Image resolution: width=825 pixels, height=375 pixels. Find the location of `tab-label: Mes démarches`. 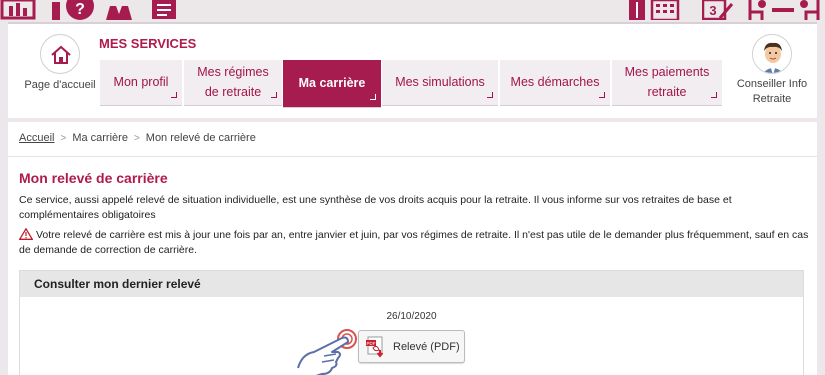

tab-label: Mes démarches is located at coordinates (555, 81).